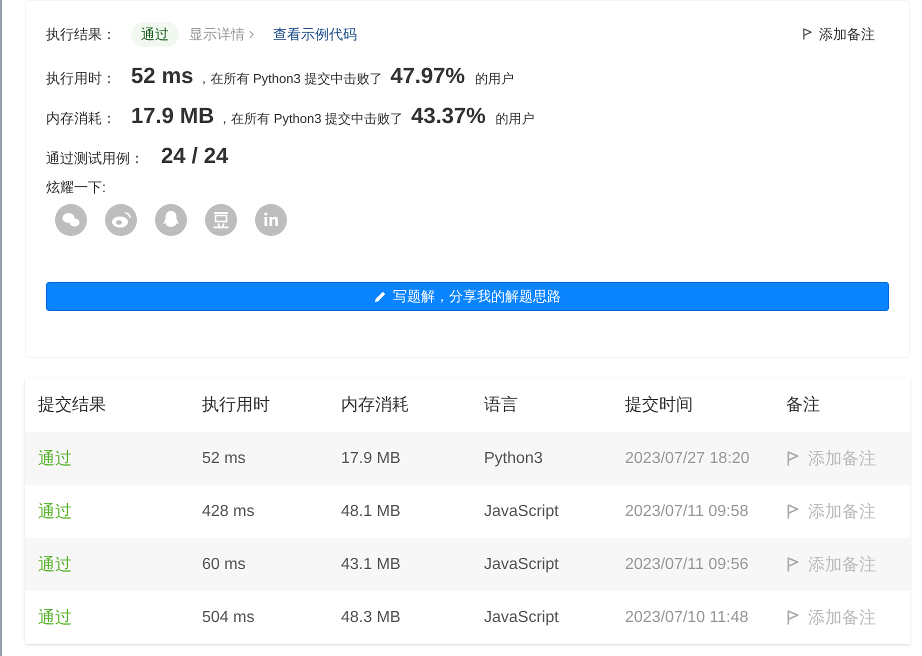 Image resolution: width=922 pixels, height=656 pixels. I want to click on tests-label: 通过测试用例：, so click(95, 158).